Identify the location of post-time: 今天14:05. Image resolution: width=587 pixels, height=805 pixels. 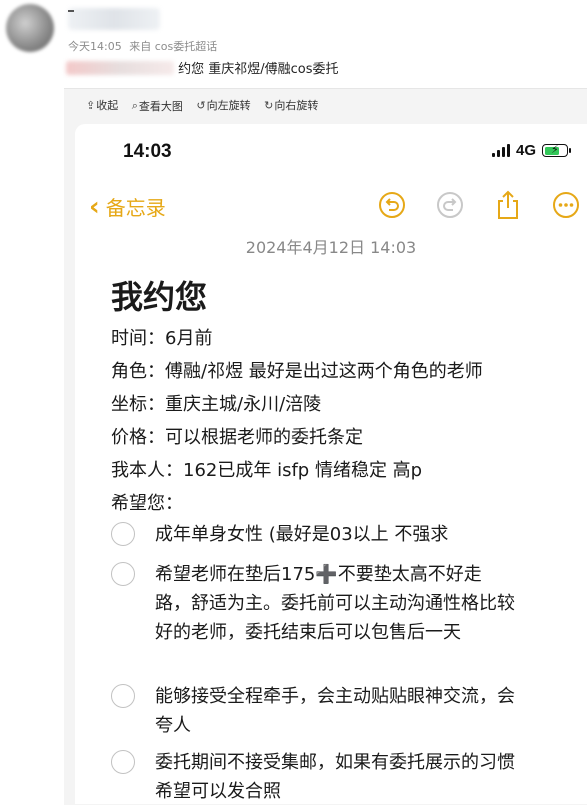
(95, 46).